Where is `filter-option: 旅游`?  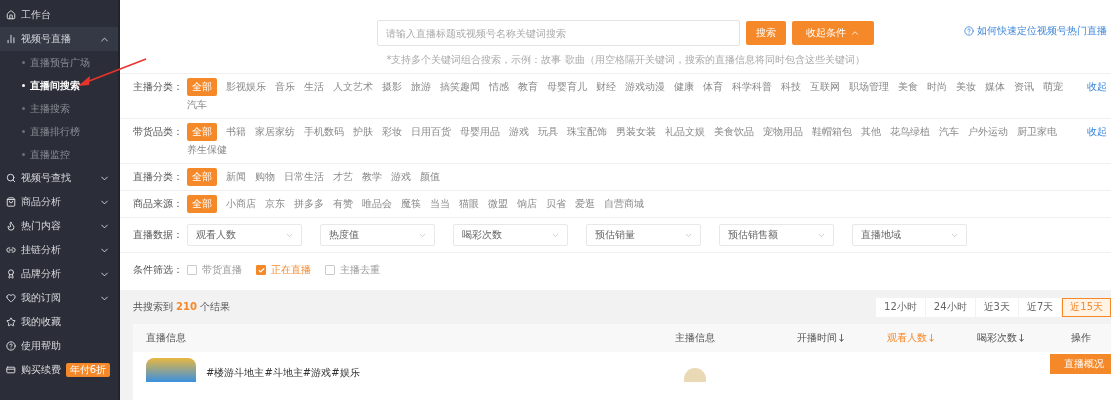 filter-option: 旅游 is located at coordinates (421, 87).